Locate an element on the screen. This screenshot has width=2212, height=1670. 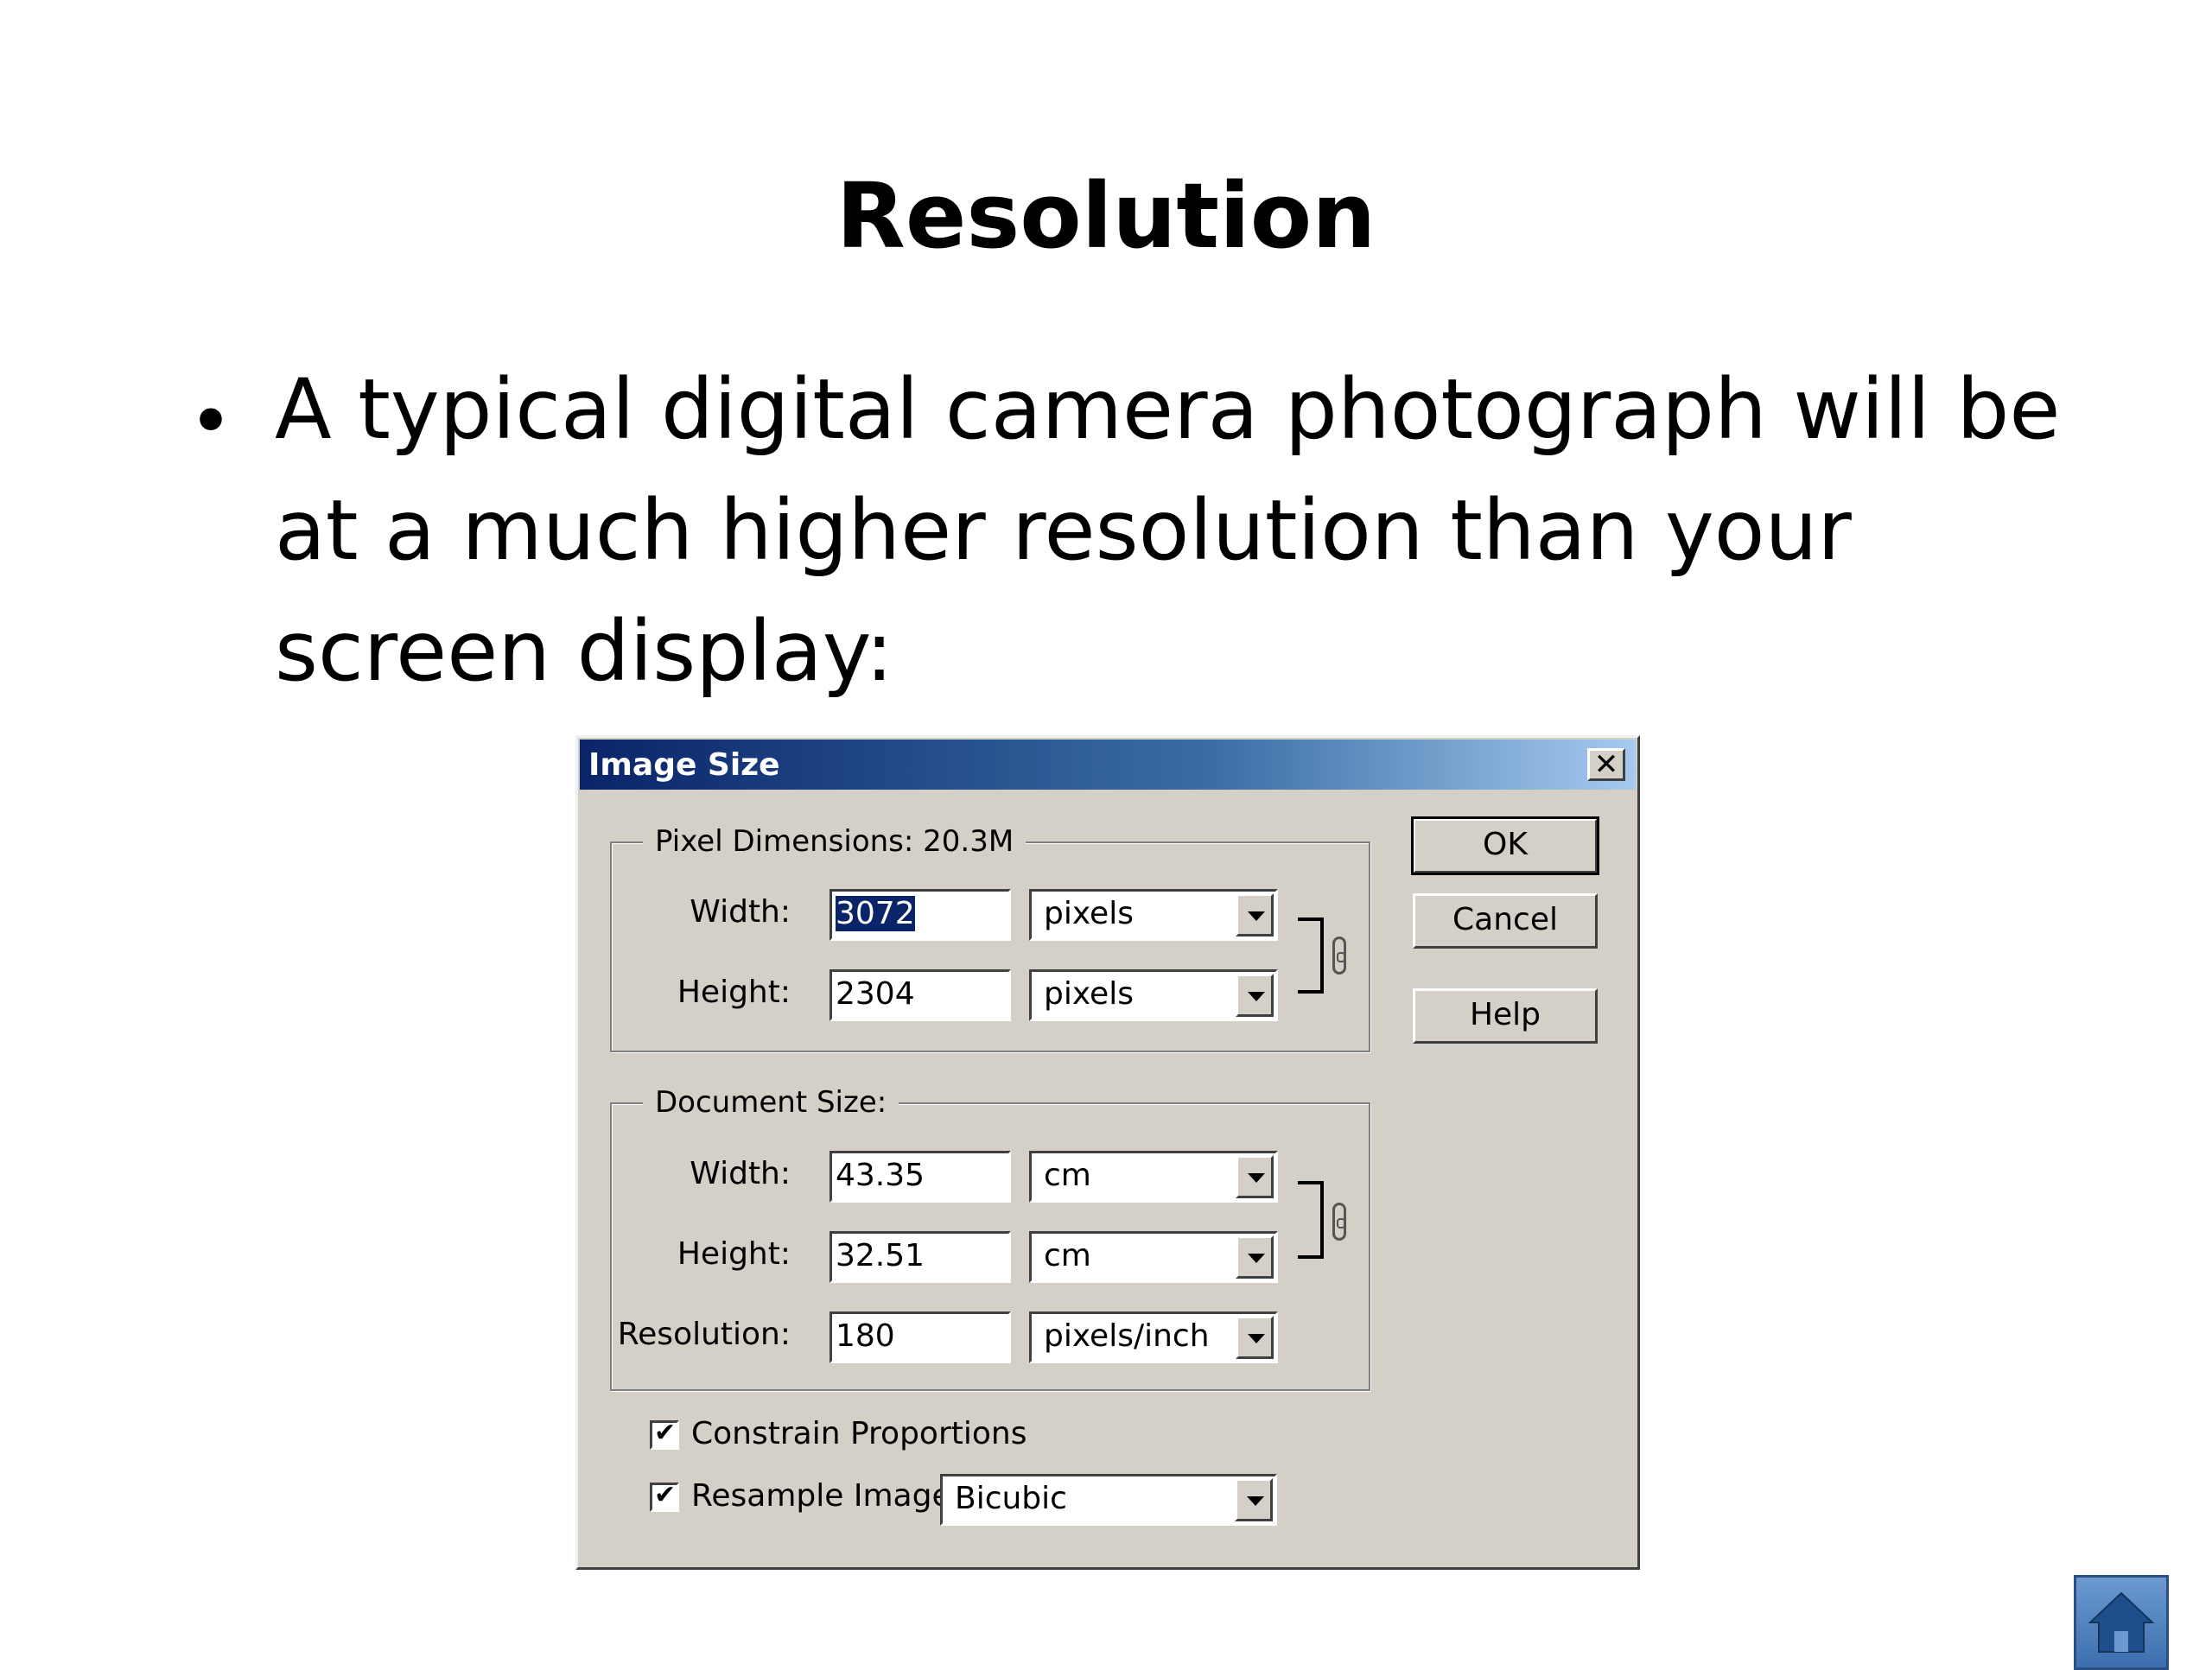
document-size-legend: Document Size: is located at coordinates (771, 1102).